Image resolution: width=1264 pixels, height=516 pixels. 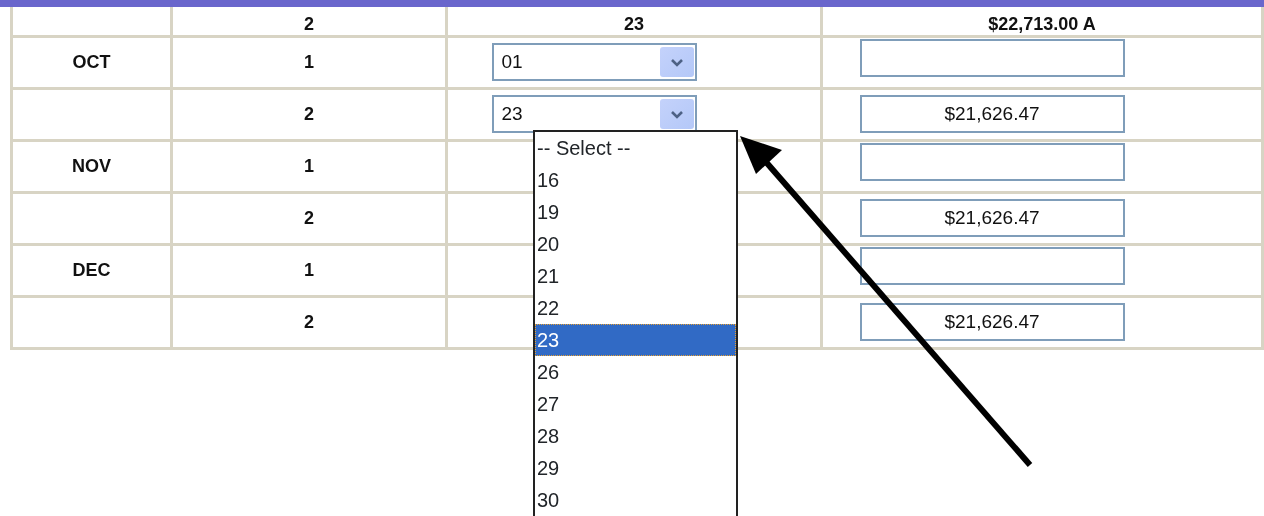 I want to click on day-dropdown: 23, so click(x=594, y=114).